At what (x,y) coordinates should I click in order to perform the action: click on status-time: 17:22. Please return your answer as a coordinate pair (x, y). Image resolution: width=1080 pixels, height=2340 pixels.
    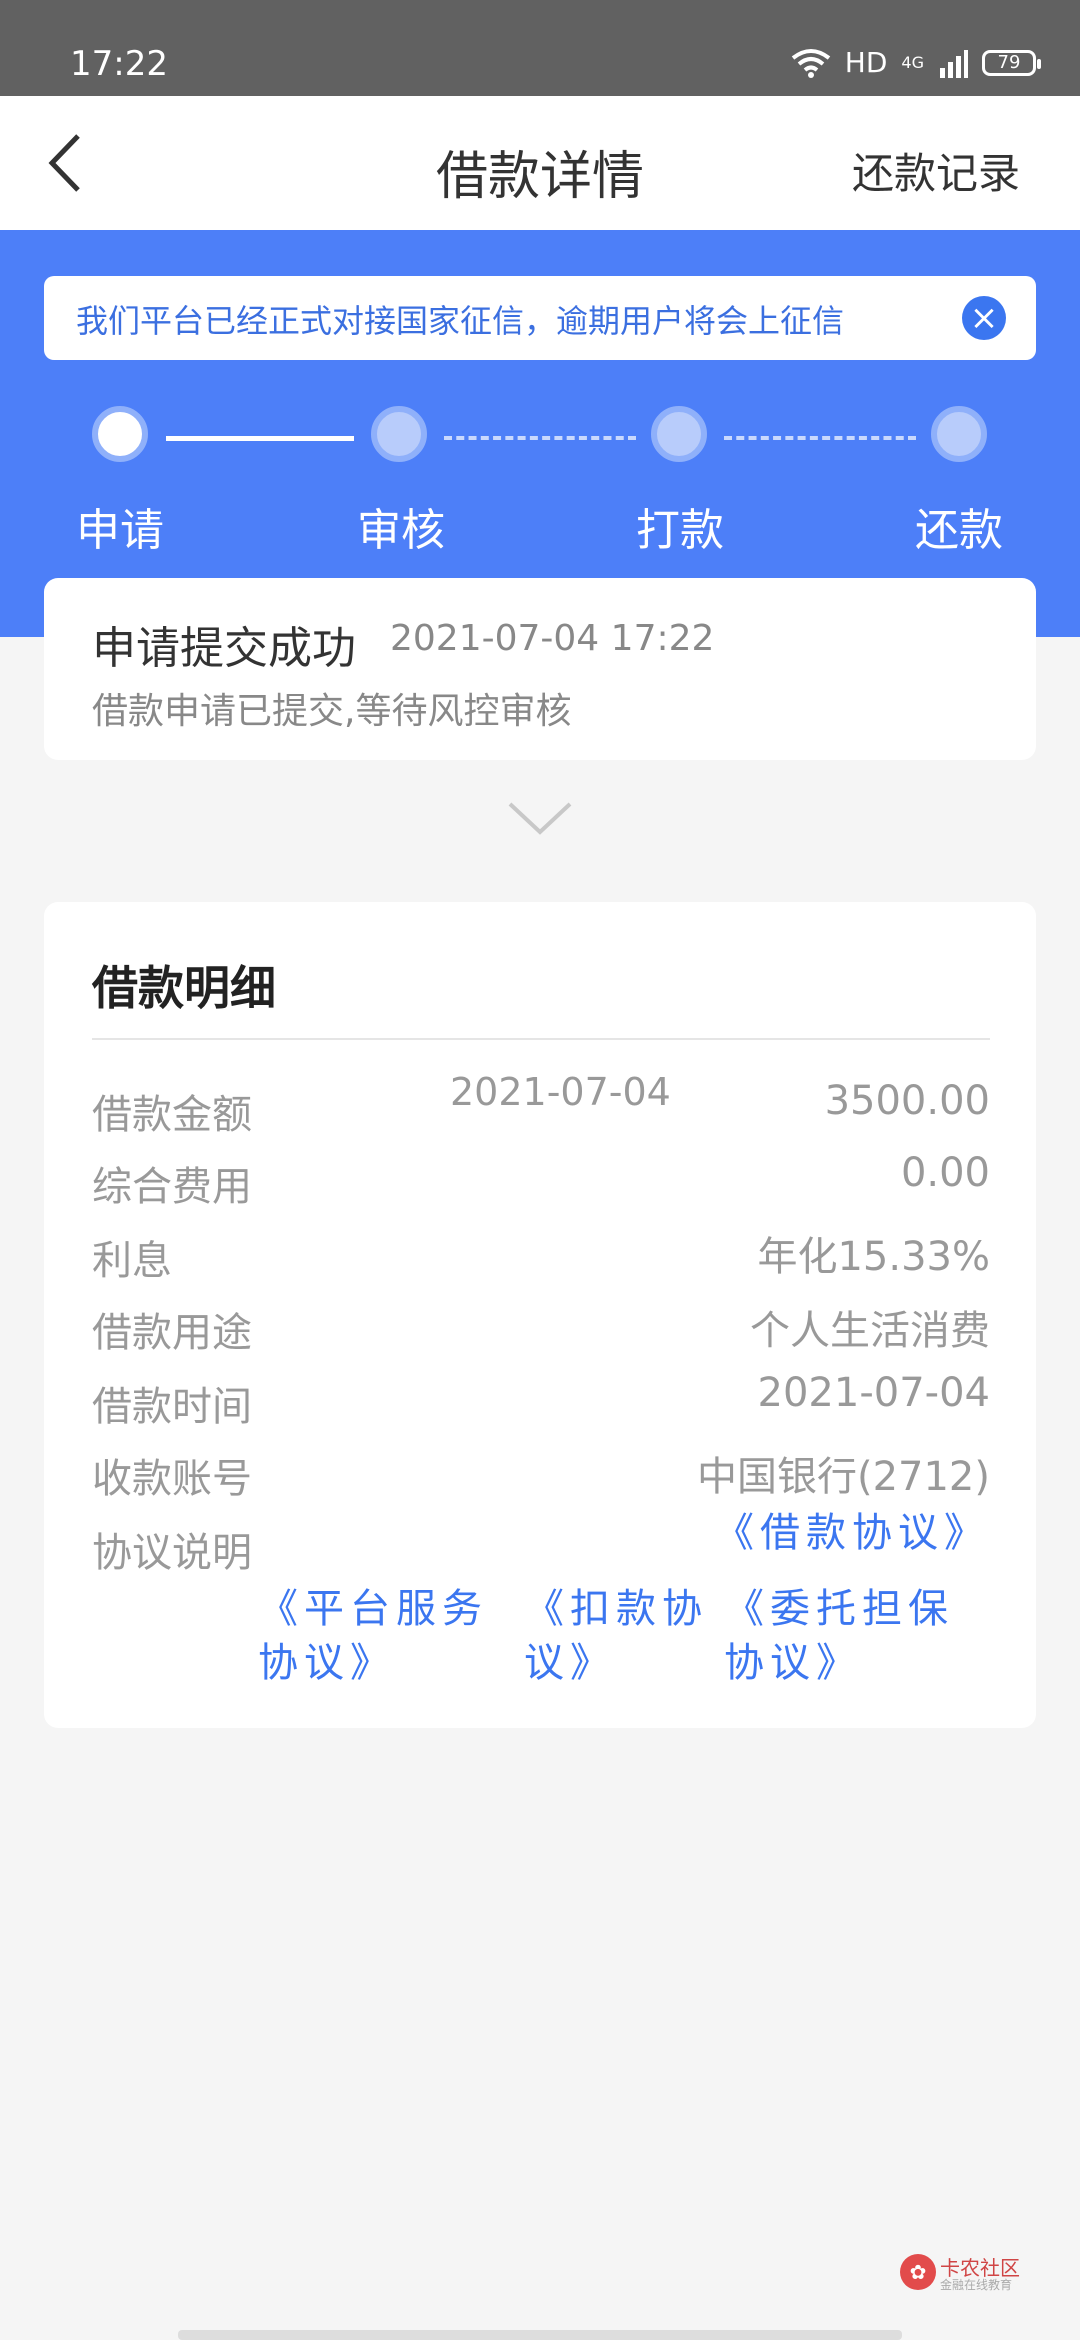
    Looking at the image, I should click on (119, 64).